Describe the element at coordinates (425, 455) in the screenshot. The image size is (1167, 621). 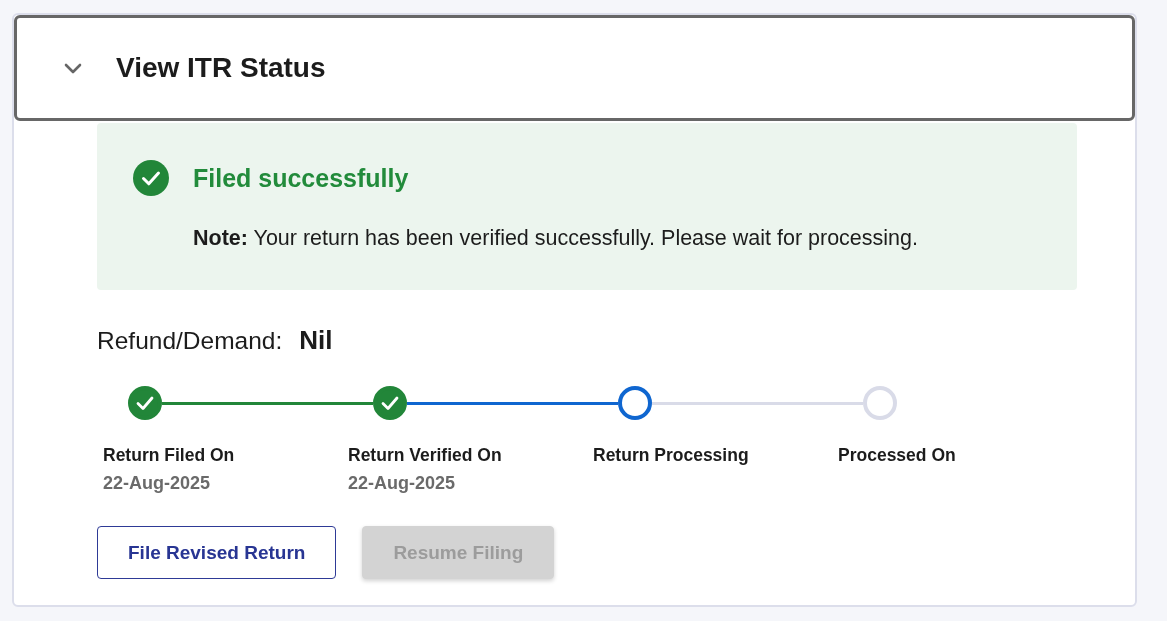
I see `step-label: Return Verified On` at that location.